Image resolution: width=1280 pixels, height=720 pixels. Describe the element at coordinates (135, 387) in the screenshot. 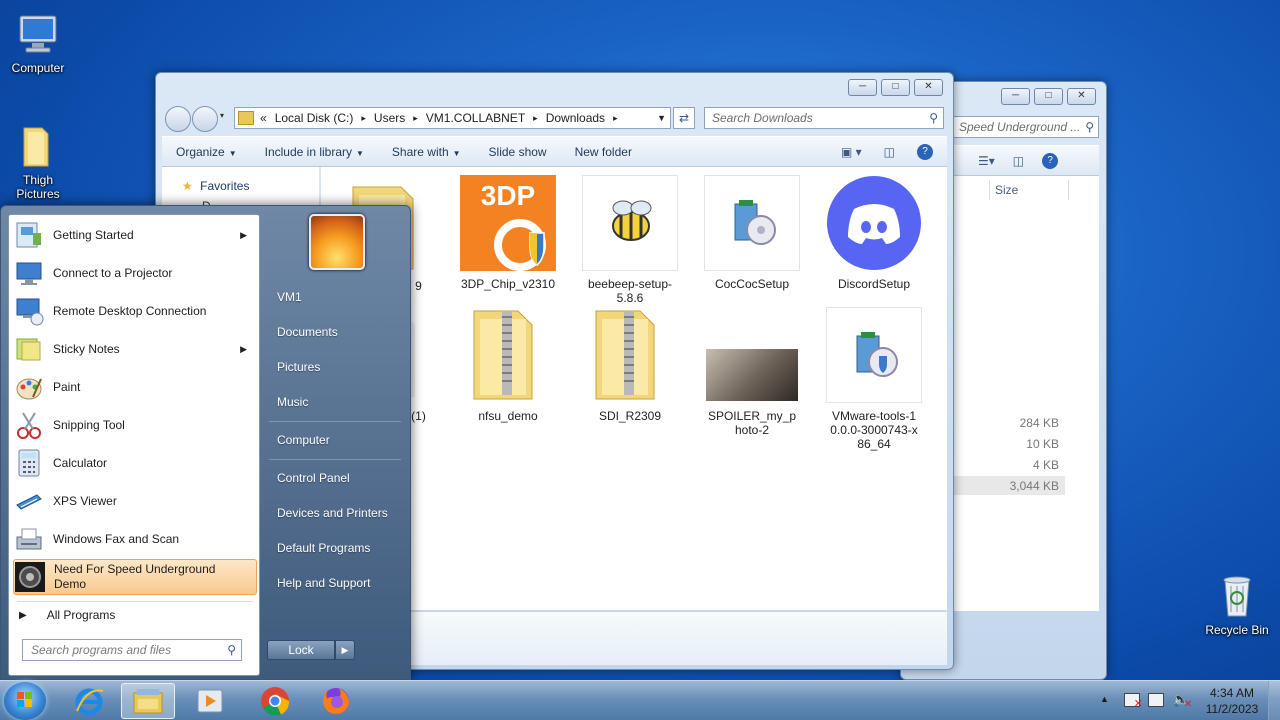

I see `program-paint: Paint` at that location.